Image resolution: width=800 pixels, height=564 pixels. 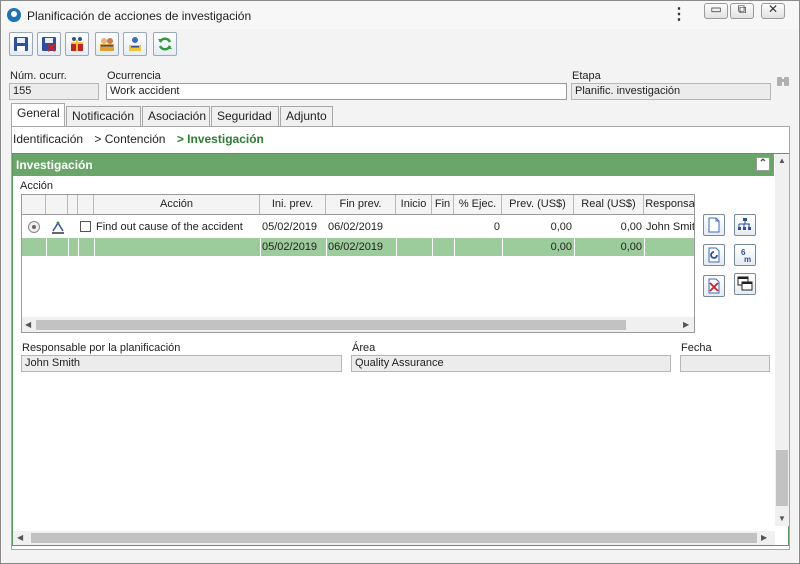 What do you see at coordinates (364, 348) in the screenshot?
I see `area-label: Área` at bounding box center [364, 348].